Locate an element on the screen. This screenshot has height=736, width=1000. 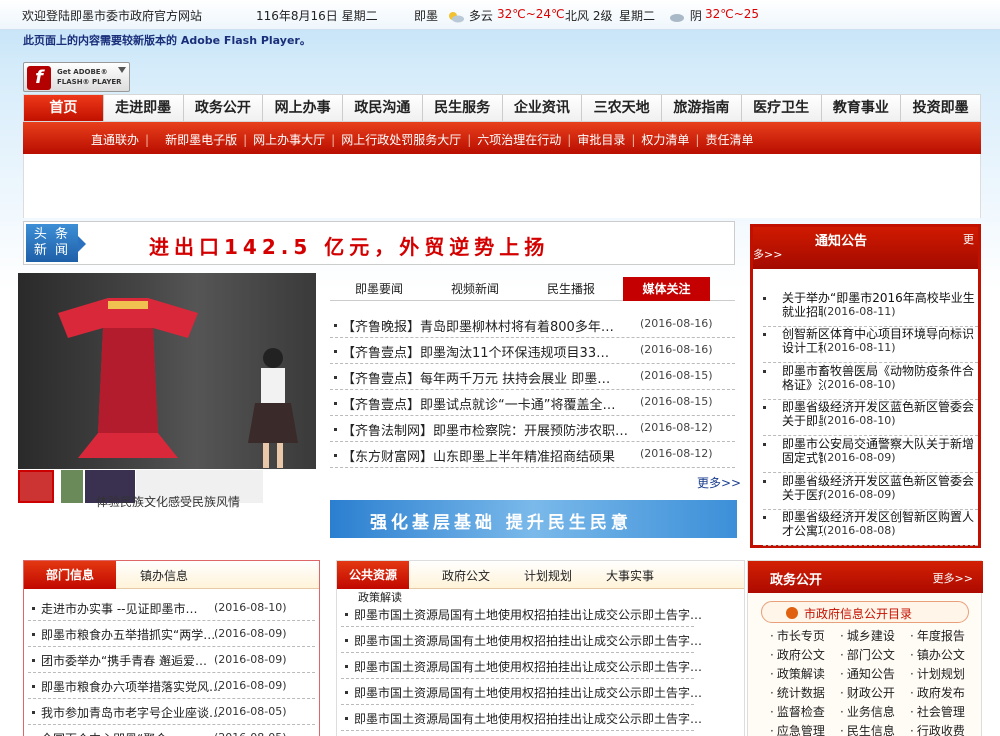
photo-caption: 体验民族文化感受民族风情 is located at coordinates (168, 501).